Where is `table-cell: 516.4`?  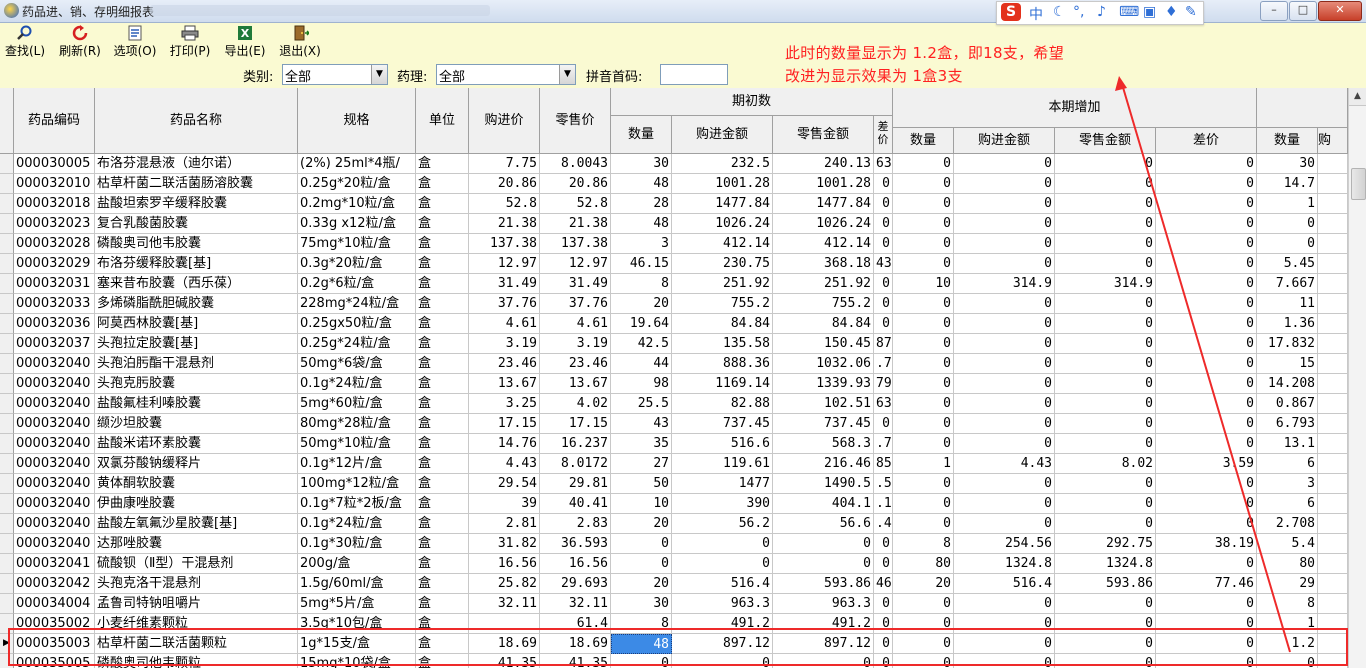 table-cell: 516.4 is located at coordinates (1004, 584).